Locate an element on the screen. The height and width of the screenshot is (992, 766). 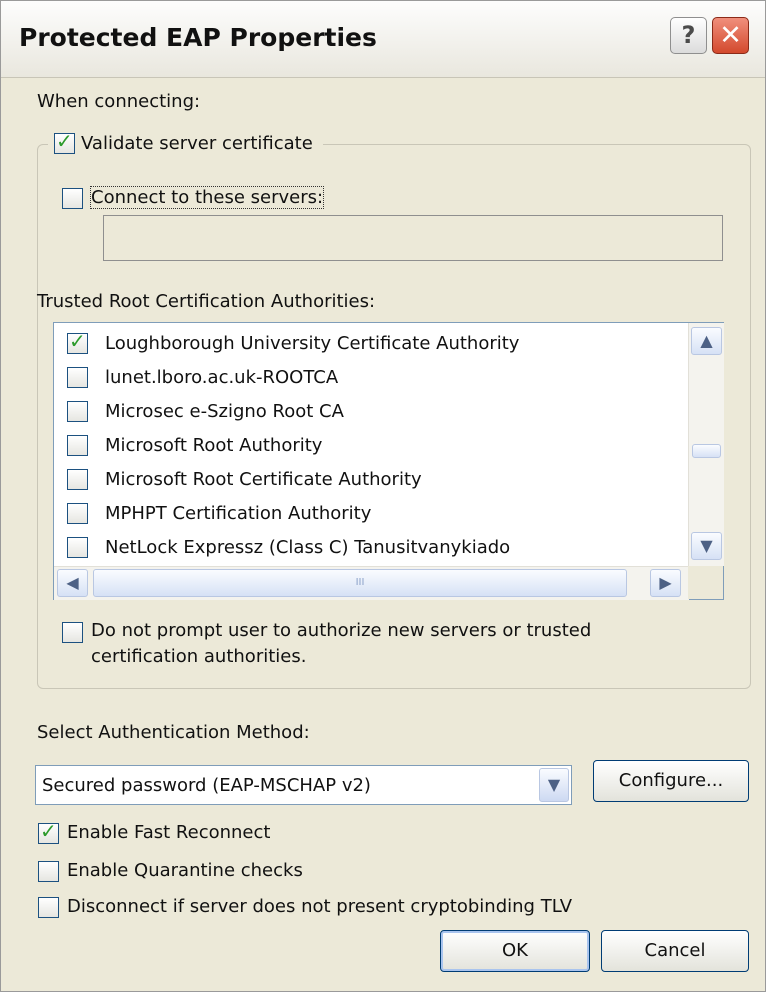
auth-method-select: Secured password (EAP-MSCHAP v2) ▼ is located at coordinates (303, 785).